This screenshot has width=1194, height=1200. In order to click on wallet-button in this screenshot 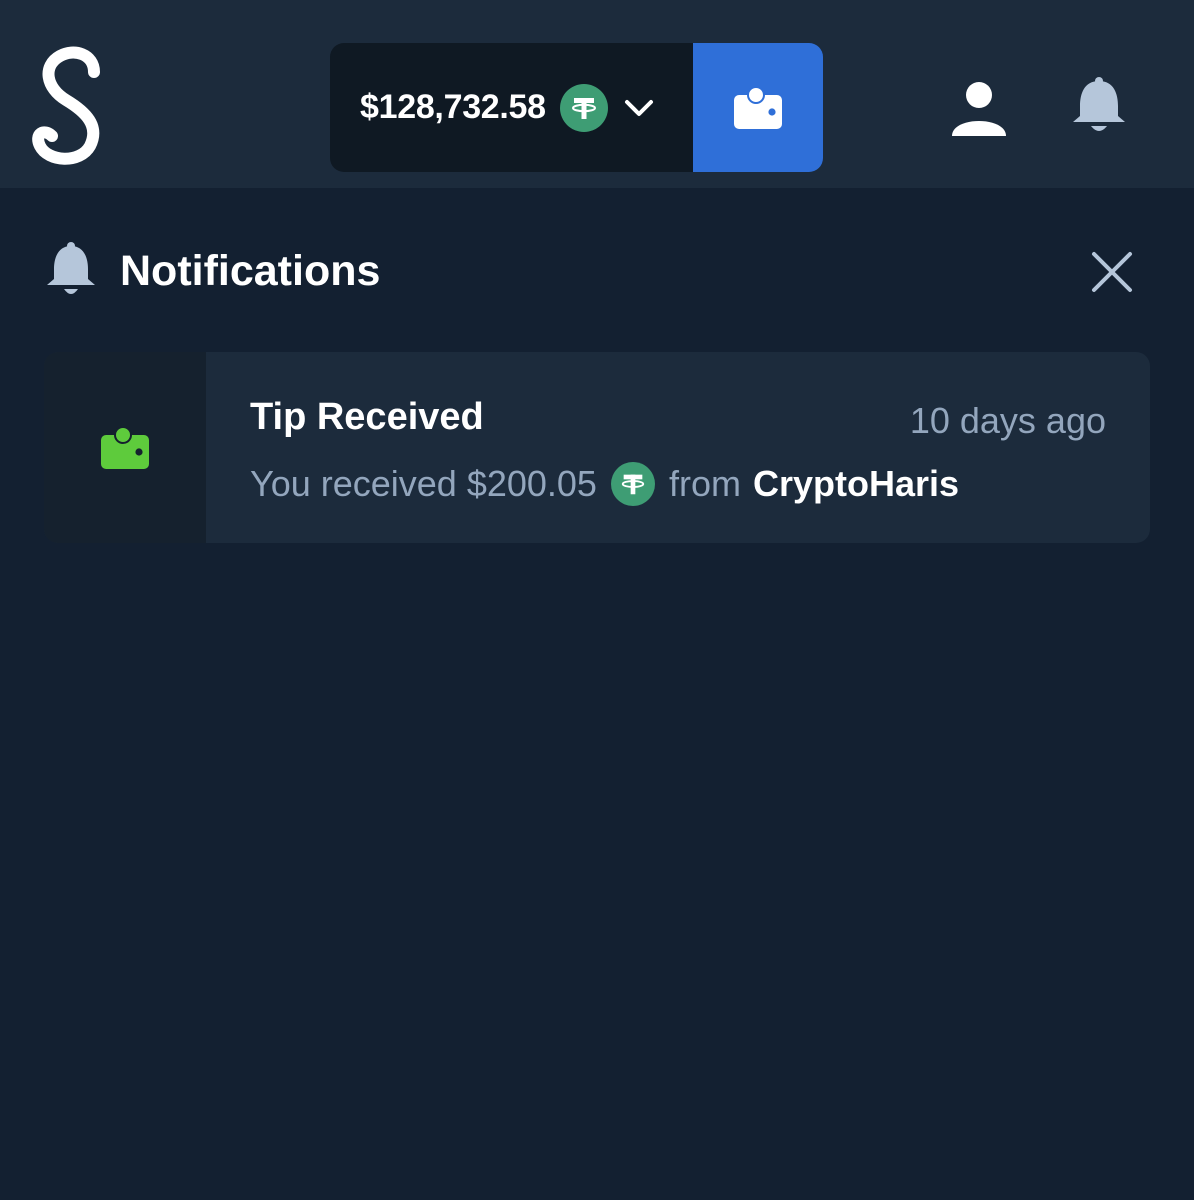, I will do `click(758, 107)`.